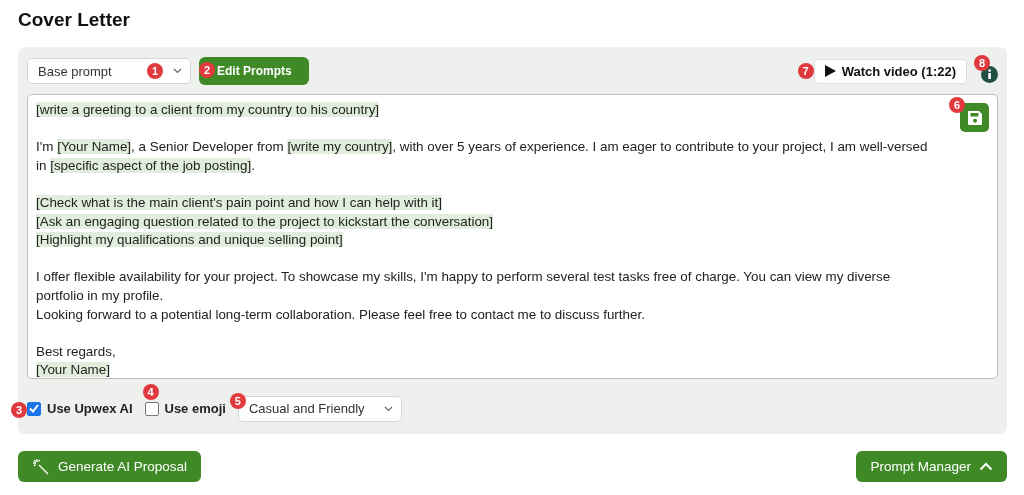 This screenshot has width=1024, height=495. I want to click on watch-video-button: Watch video (1:22), so click(890, 71).